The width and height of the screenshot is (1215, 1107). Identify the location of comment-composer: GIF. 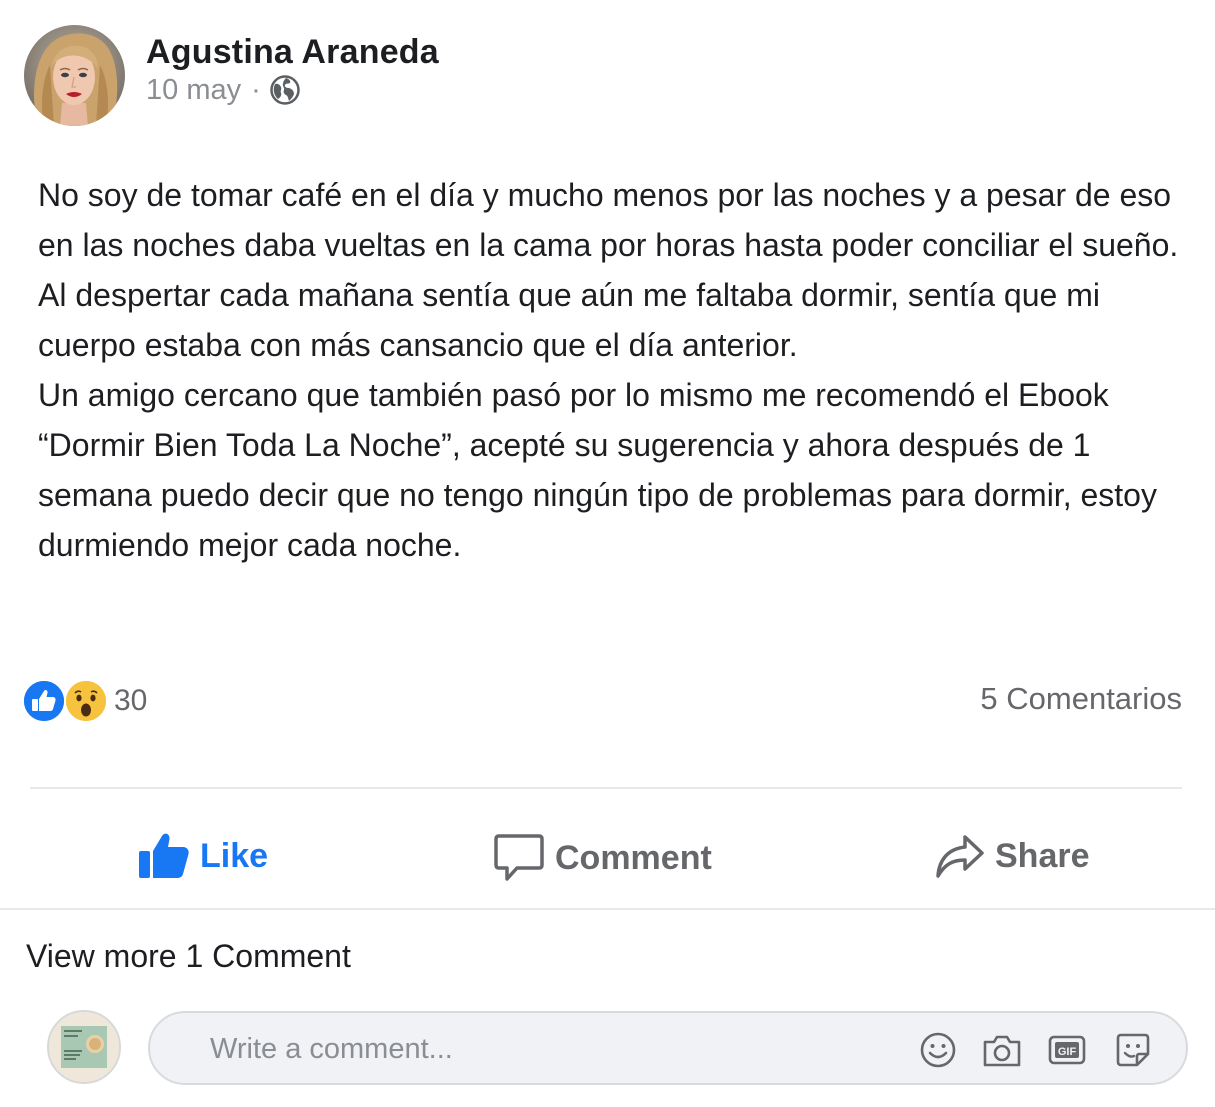
(668, 1048).